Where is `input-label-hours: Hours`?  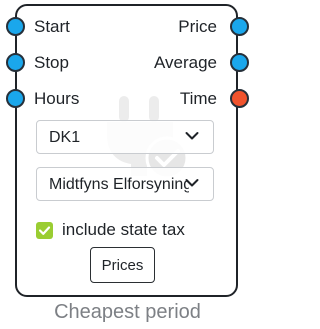 input-label-hours: Hours is located at coordinates (57, 98).